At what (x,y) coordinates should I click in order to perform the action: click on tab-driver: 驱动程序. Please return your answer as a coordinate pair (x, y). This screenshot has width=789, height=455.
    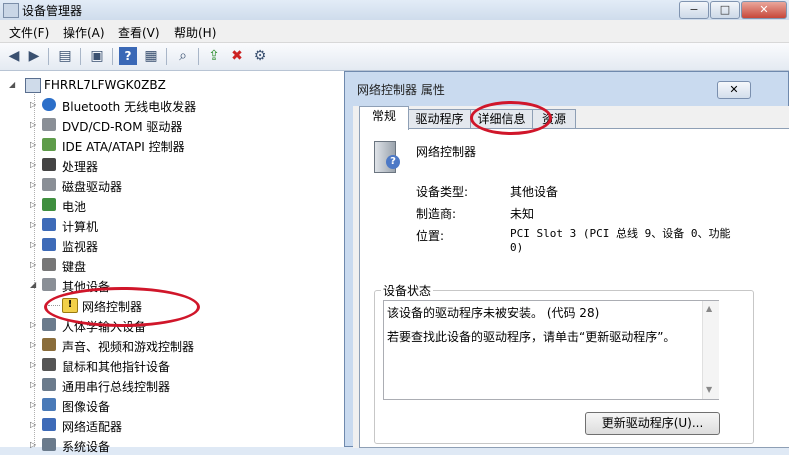
    Looking at the image, I should click on (439, 119).